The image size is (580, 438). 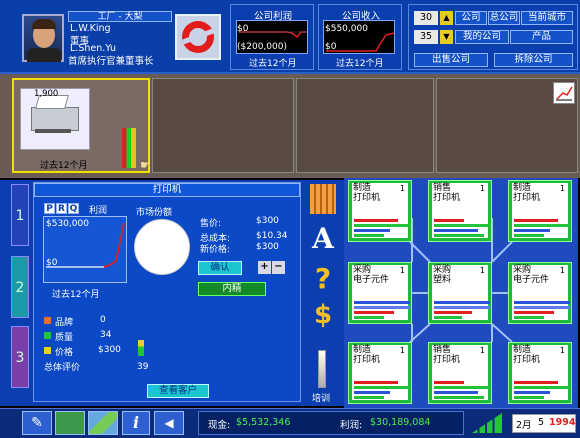 What do you see at coordinates (321, 397) in the screenshot?
I see `training-label: 培训` at bounding box center [321, 397].